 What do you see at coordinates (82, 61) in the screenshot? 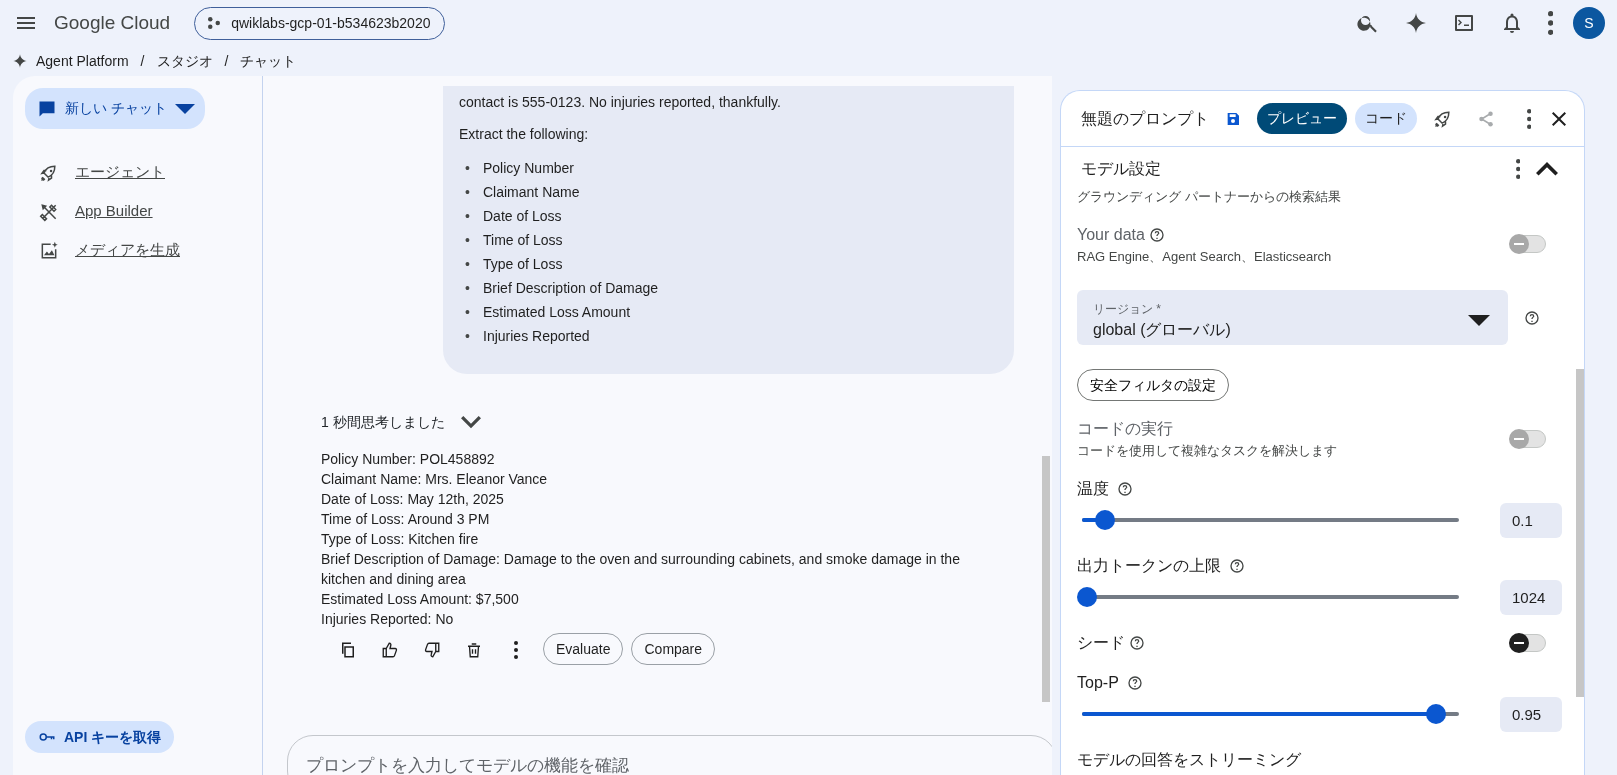
I see `breadcrumb-link: Agent Platform` at bounding box center [82, 61].